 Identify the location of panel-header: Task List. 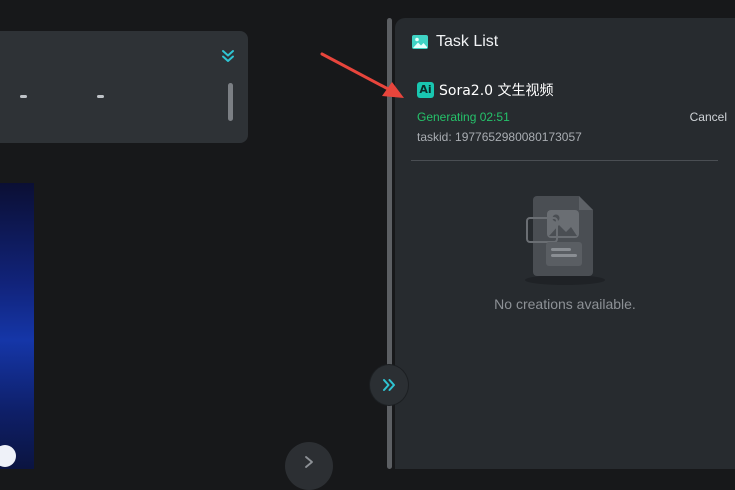
(454, 42).